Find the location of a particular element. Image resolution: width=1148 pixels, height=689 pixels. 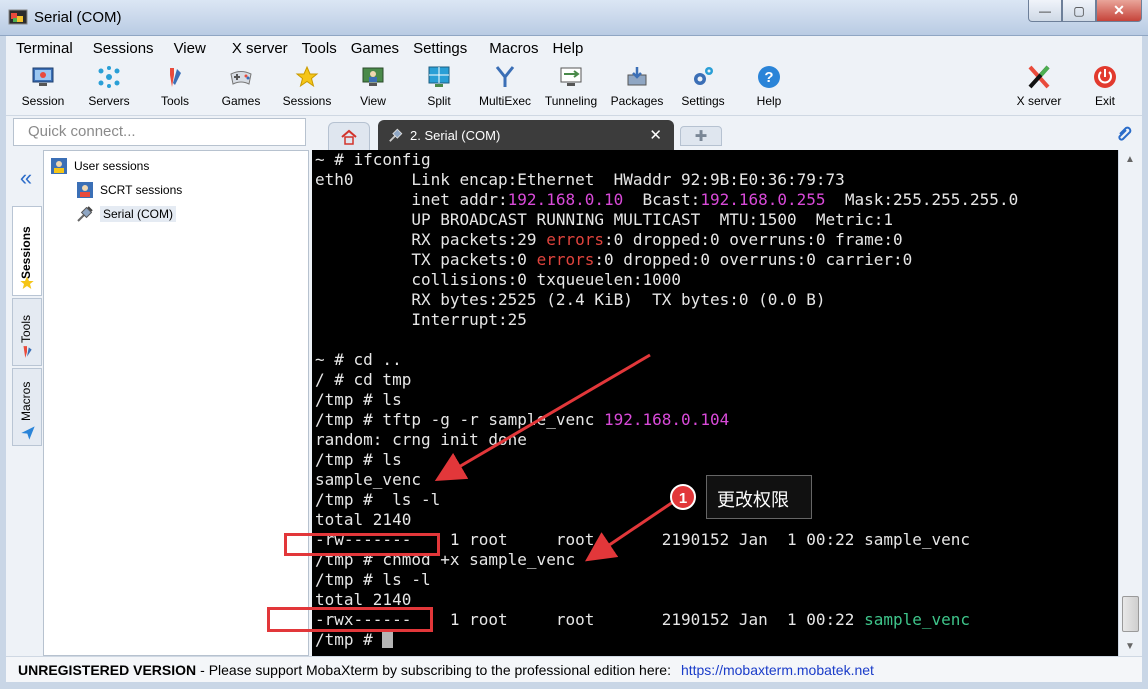

collapse-sidebar-icon: « is located at coordinates (26, 178).